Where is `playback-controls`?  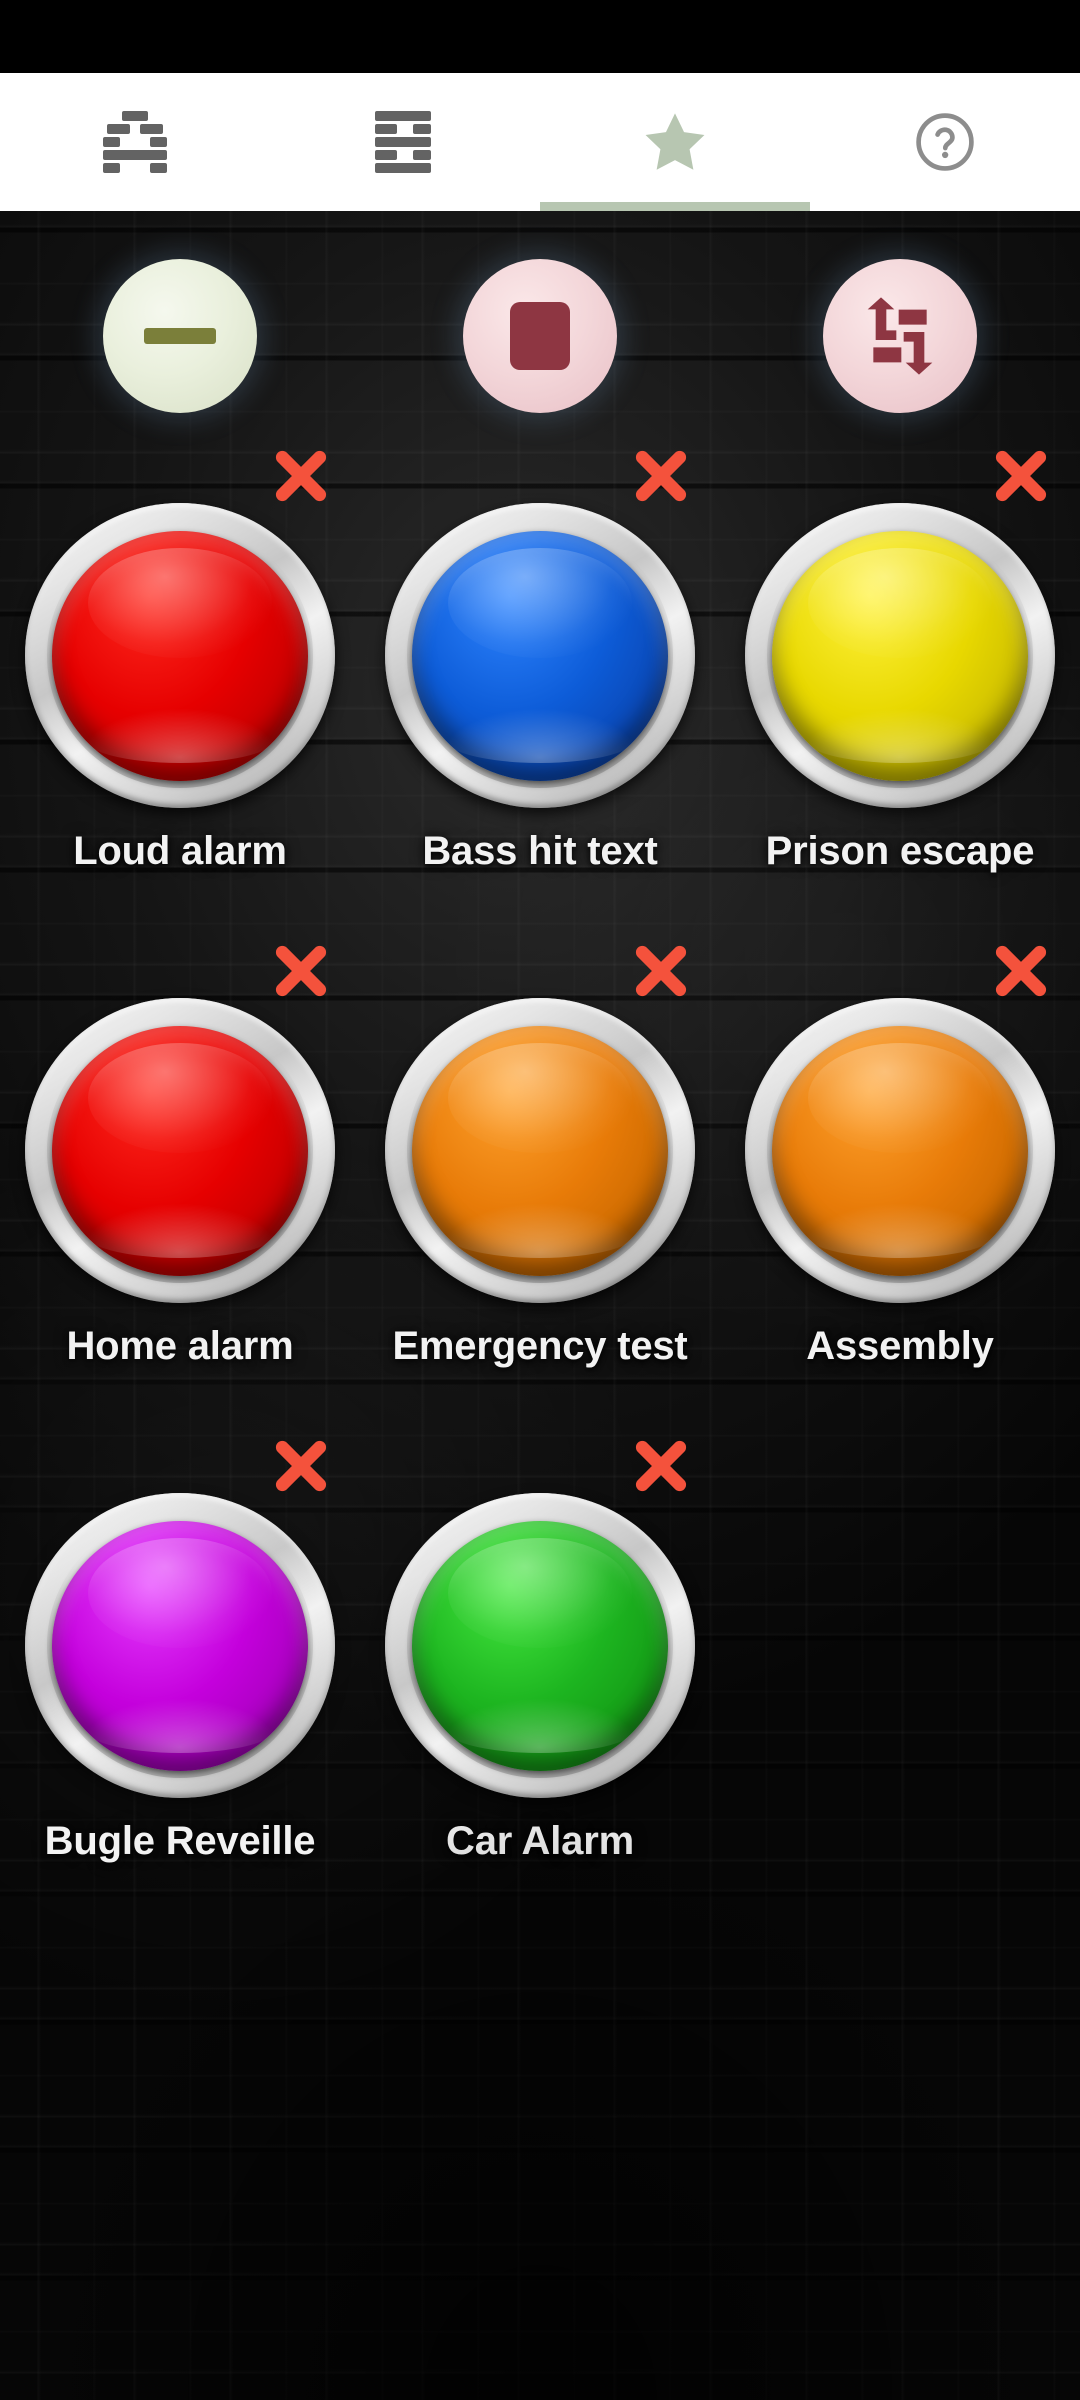 playback-controls is located at coordinates (540, 336).